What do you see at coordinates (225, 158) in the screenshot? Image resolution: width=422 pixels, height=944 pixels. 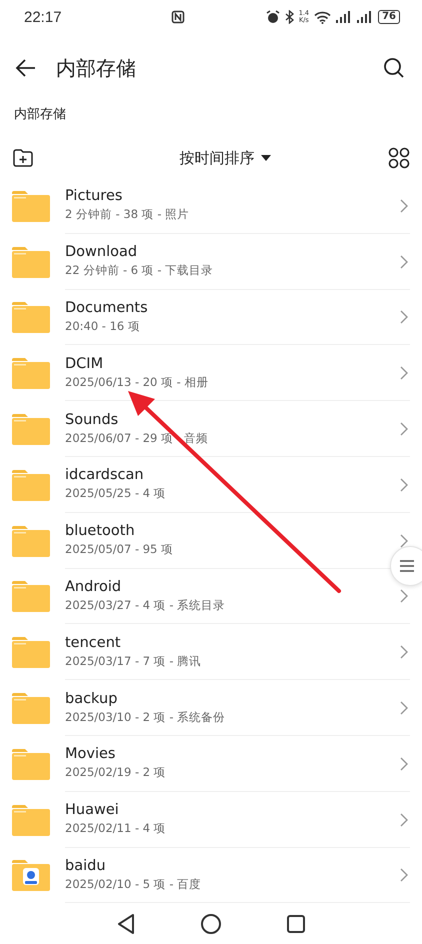 I see `sort-dropdown: 按时间排序` at bounding box center [225, 158].